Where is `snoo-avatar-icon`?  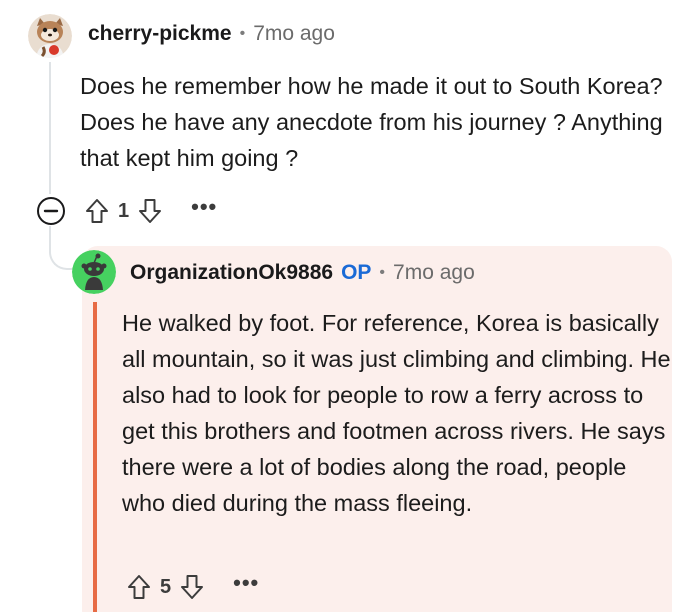 snoo-avatar-icon is located at coordinates (94, 272).